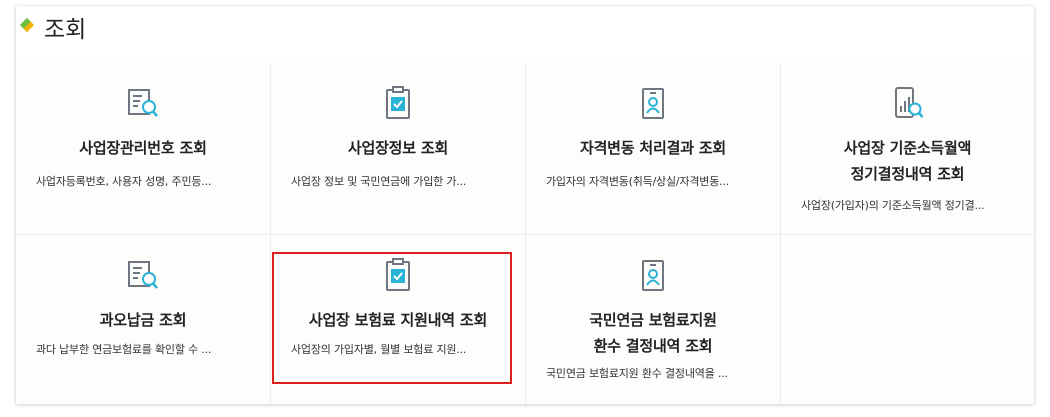  I want to click on card-title: 사업장정보 조회, so click(398, 148).